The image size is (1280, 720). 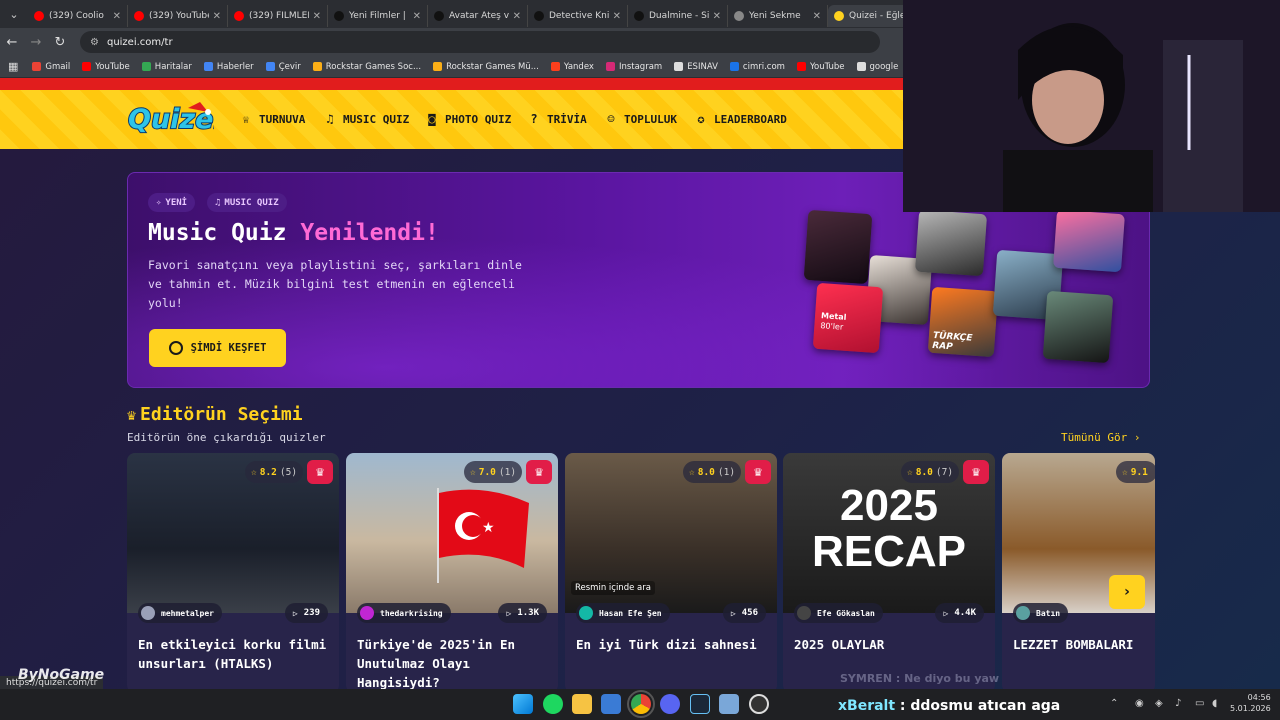 What do you see at coordinates (757, 67) in the screenshot?
I see `bookmark-item: cimri.com` at bounding box center [757, 67].